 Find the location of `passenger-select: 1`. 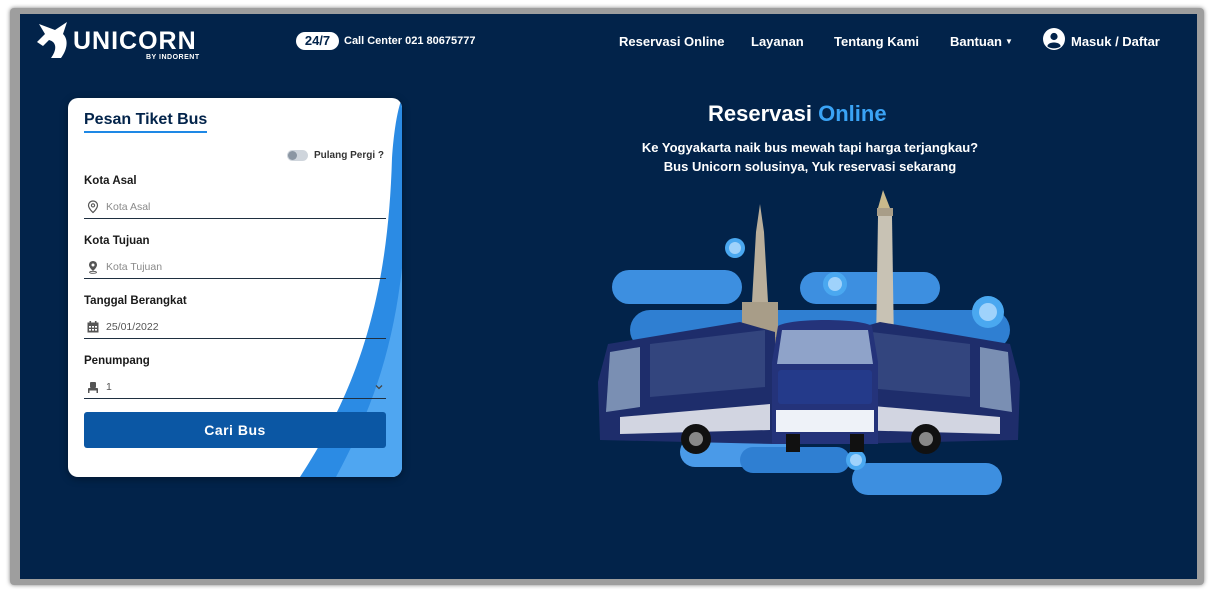

passenger-select: 1 is located at coordinates (235, 387).